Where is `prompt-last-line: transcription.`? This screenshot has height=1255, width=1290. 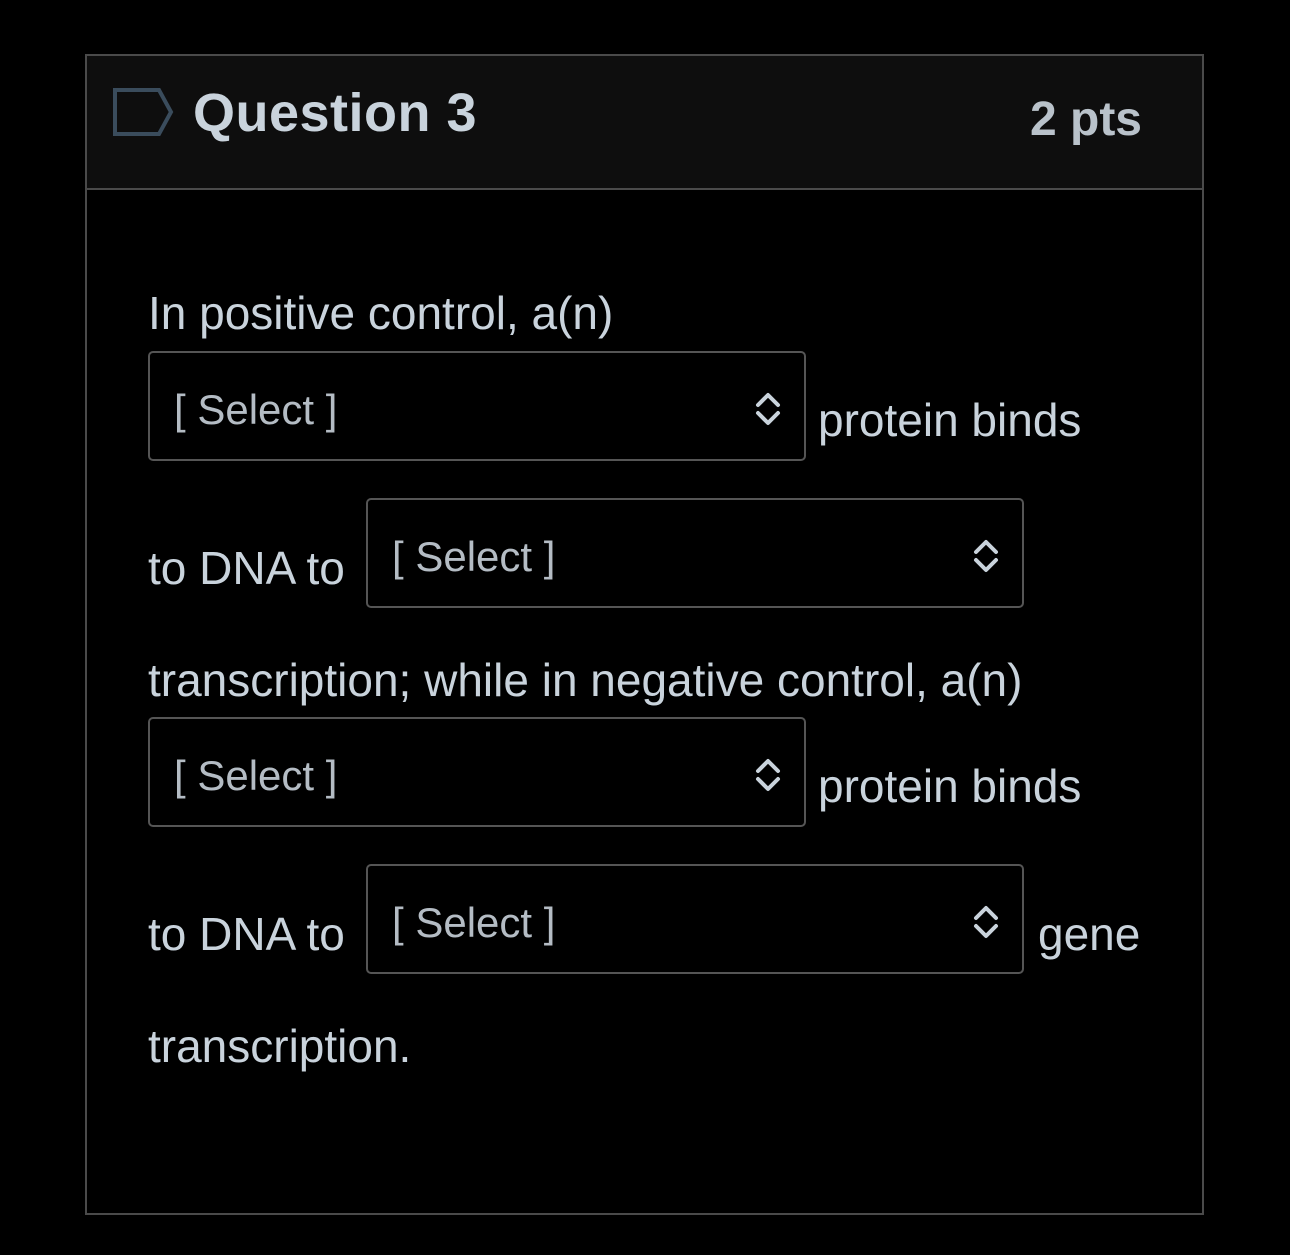
prompt-last-line: transcription. is located at coordinates (280, 1046).